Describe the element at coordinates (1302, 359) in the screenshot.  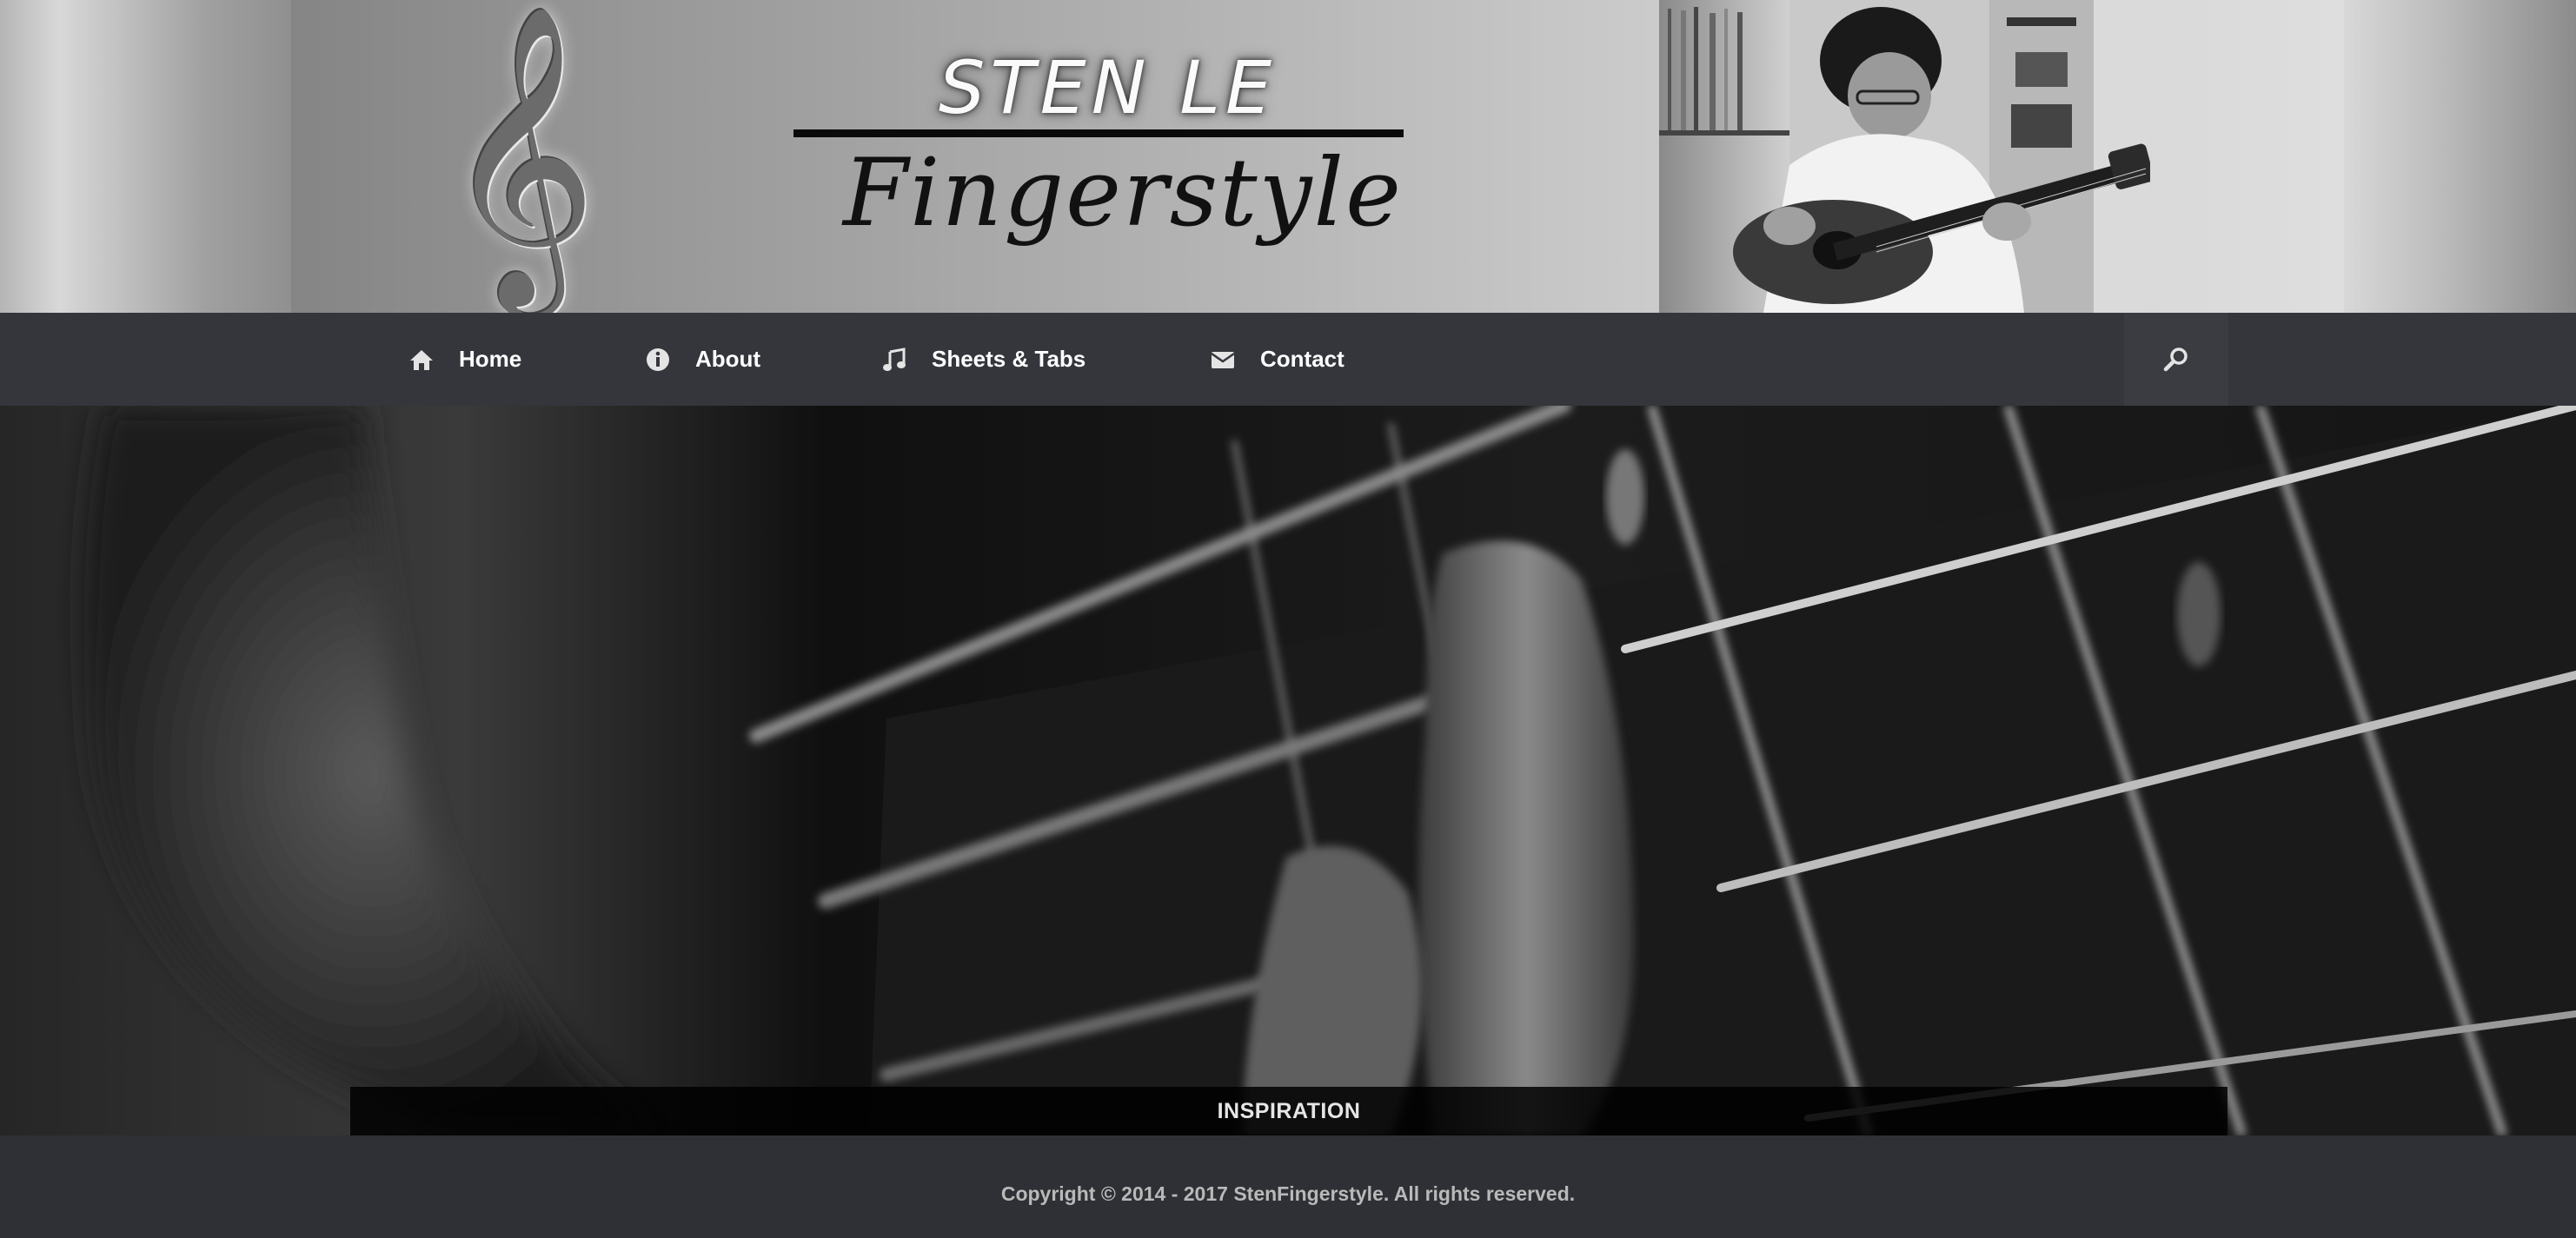
I see `nav-label-contact: Contact` at that location.